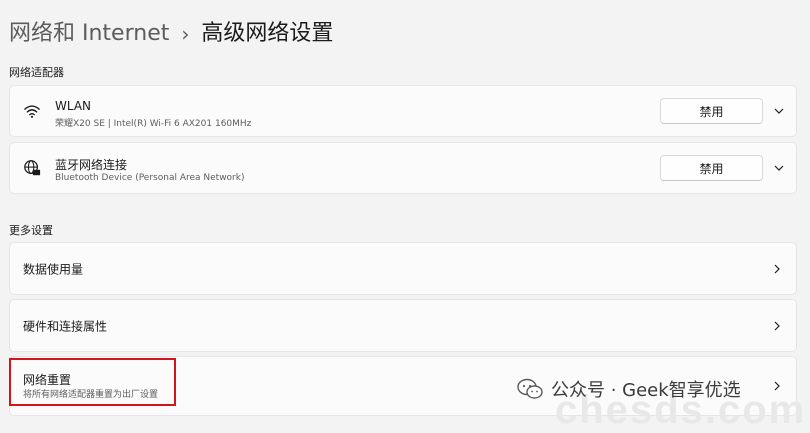  I want to click on wechat-watermark: 公众号 · Geek智享优选, so click(629, 389).